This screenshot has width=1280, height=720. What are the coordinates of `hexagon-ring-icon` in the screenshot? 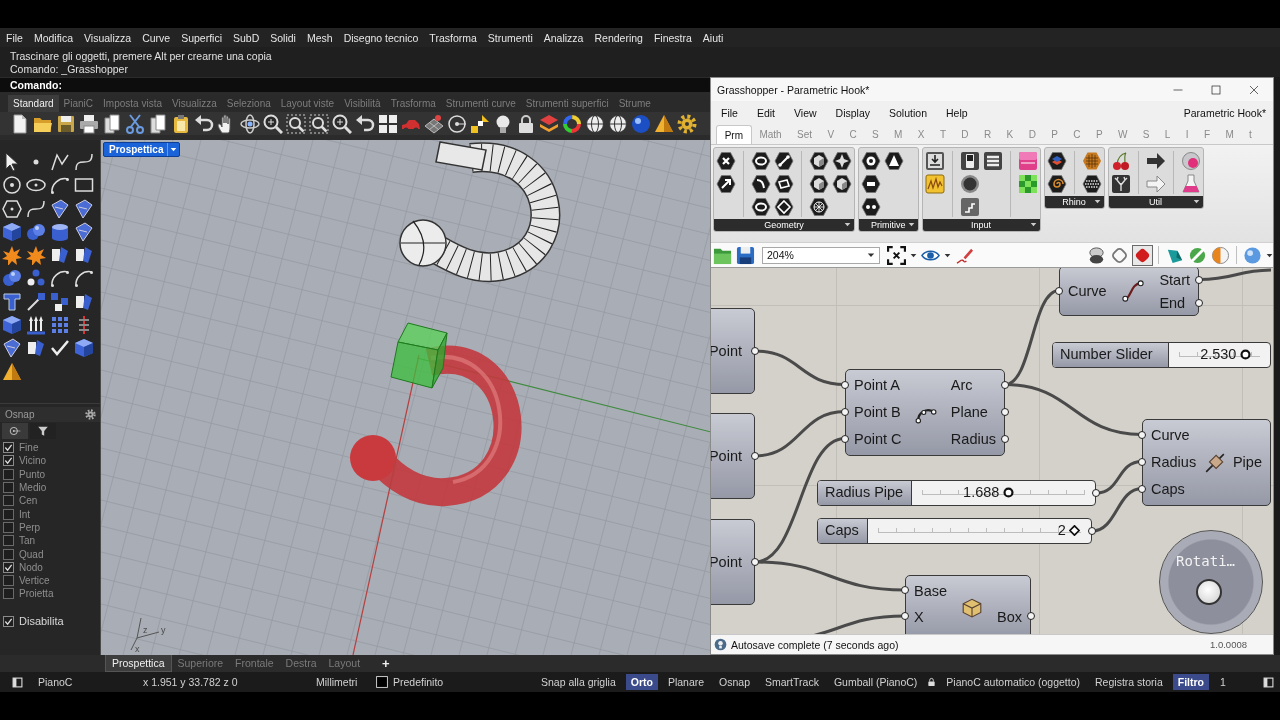 It's located at (761, 161).